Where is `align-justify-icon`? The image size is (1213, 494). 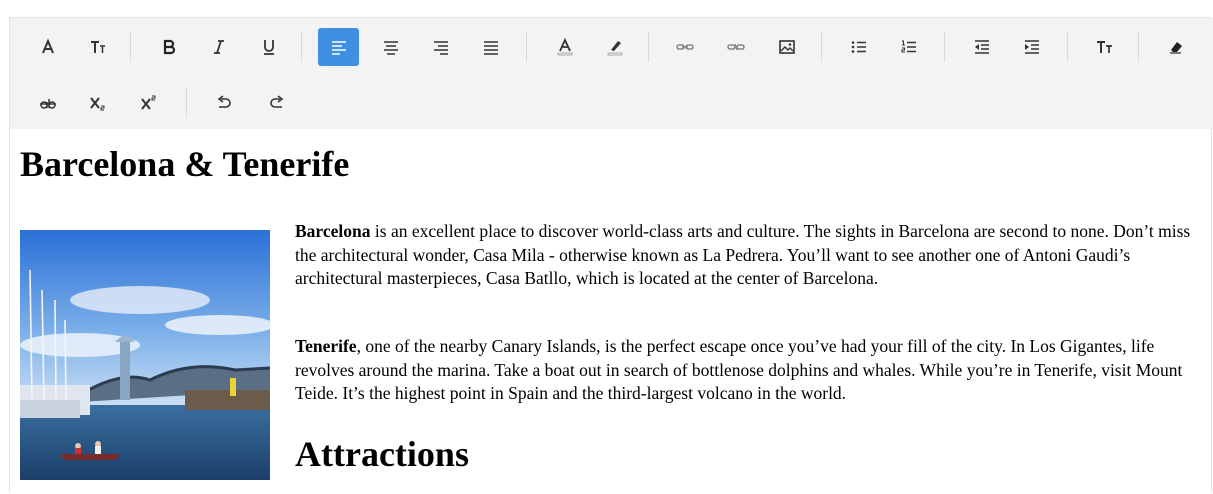 align-justify-icon is located at coordinates (491, 47).